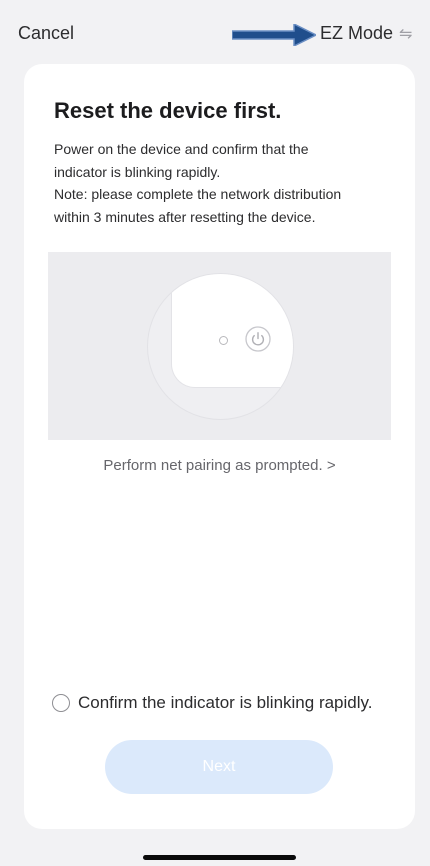 The image size is (430, 866). I want to click on home-indicator, so click(219, 857).